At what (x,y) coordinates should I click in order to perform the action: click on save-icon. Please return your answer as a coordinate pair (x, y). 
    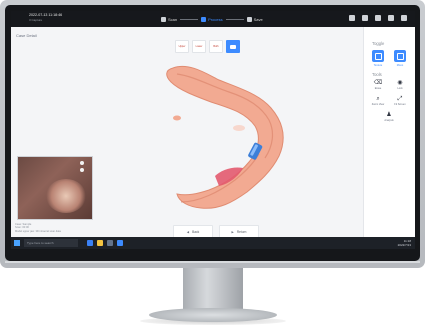
    Looking at the image, I should click on (249, 19).